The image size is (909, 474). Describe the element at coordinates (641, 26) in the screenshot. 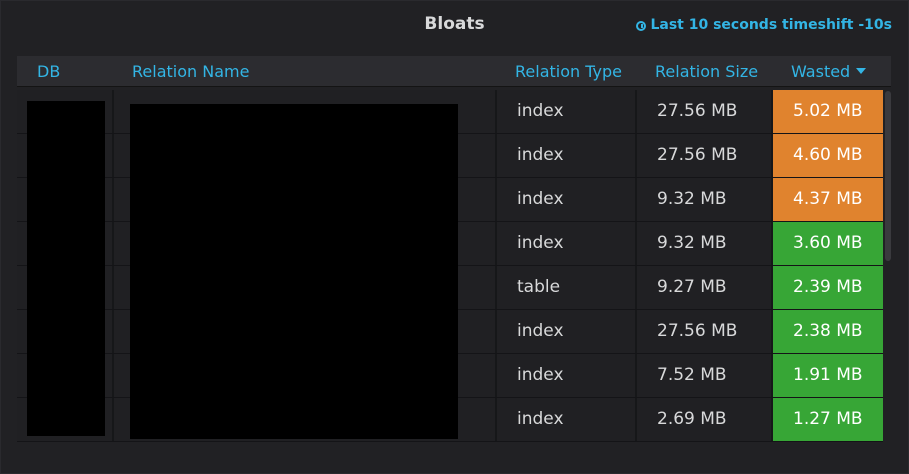

I see `clock-icon` at that location.